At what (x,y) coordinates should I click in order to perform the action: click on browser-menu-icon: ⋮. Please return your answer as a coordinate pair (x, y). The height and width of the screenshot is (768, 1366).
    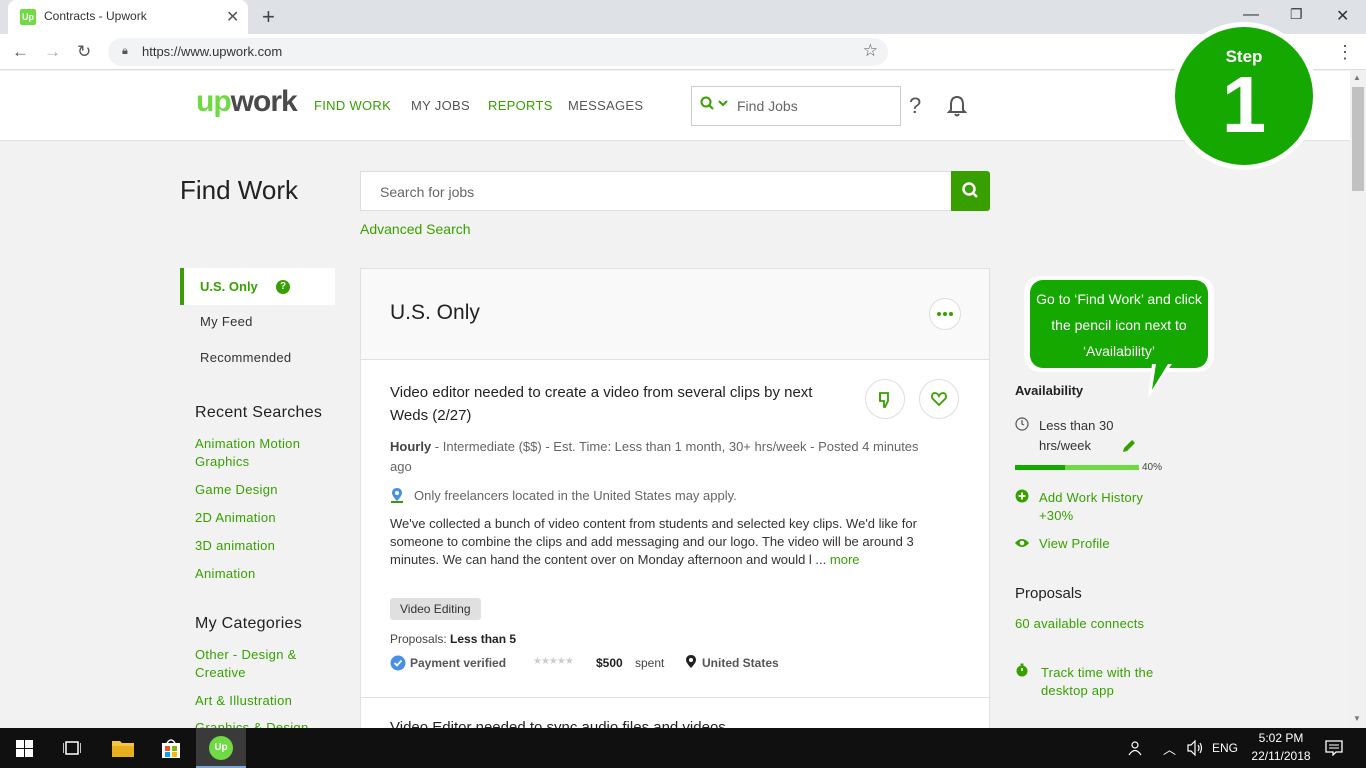
    Looking at the image, I should click on (1345, 52).